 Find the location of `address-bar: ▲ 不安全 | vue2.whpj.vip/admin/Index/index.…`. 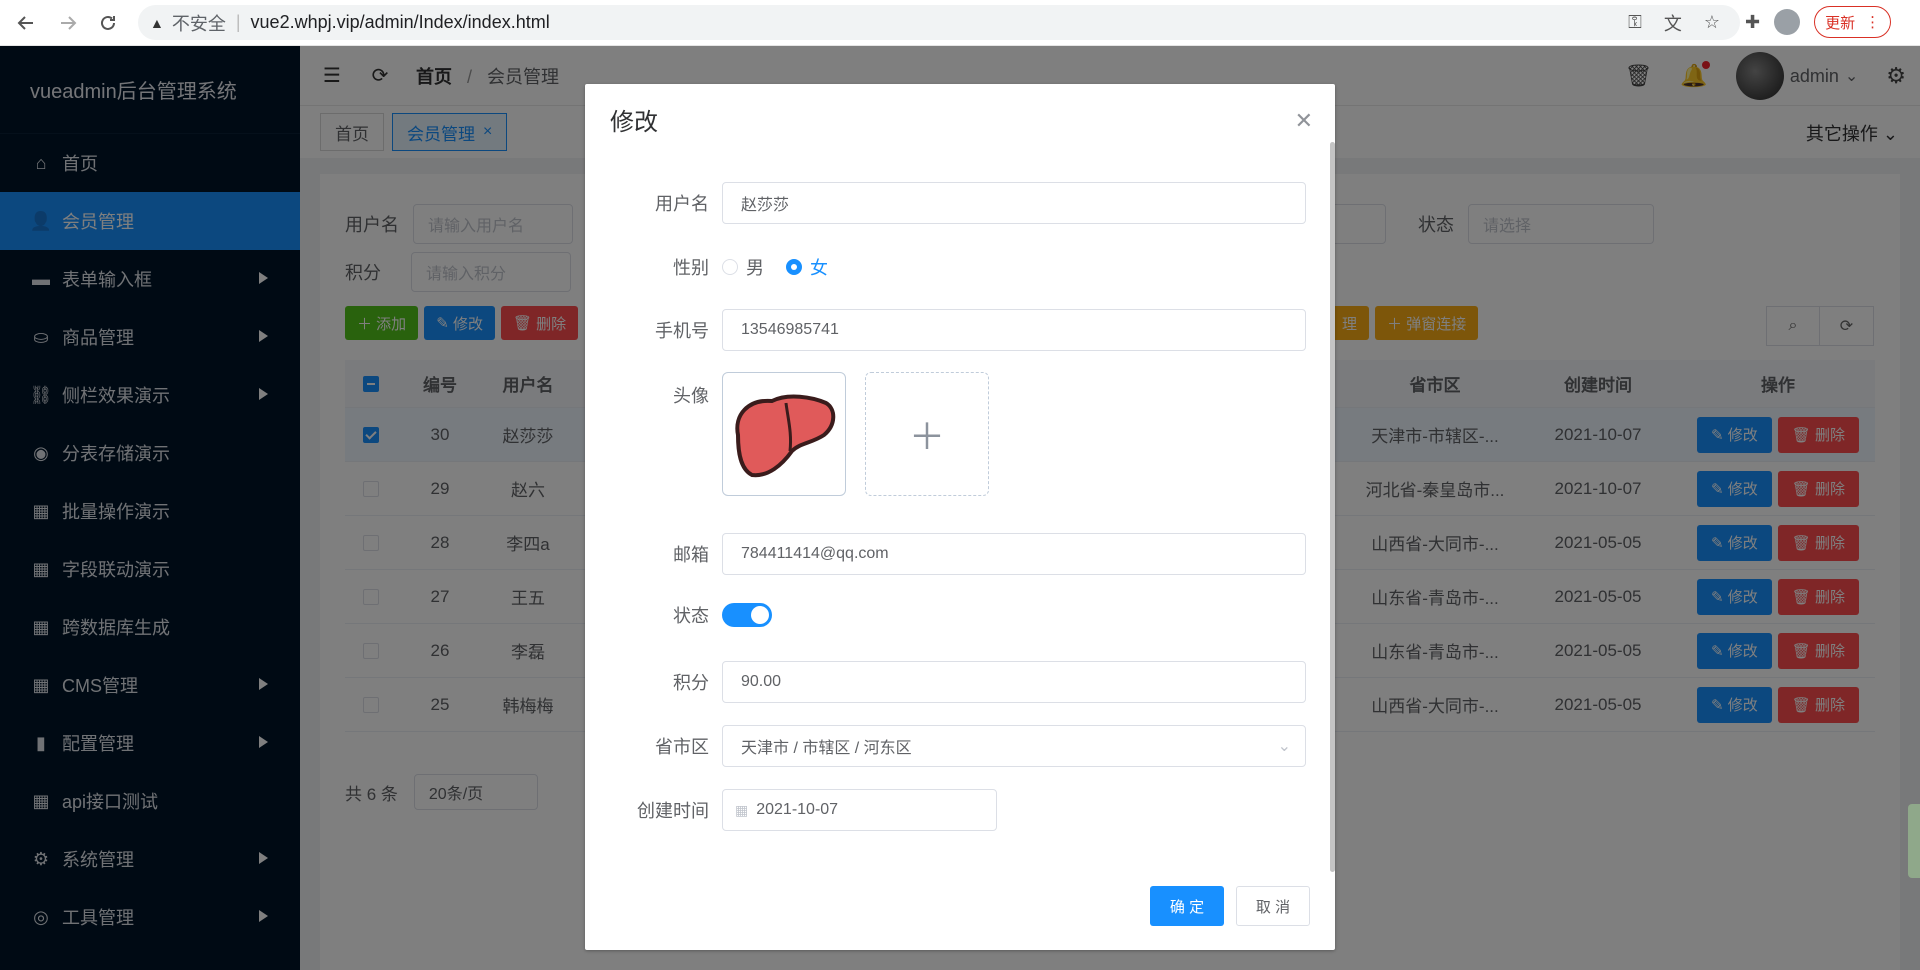

address-bar: ▲ 不安全 | vue2.whpj.vip/admin/Index/index.… is located at coordinates (939, 22).